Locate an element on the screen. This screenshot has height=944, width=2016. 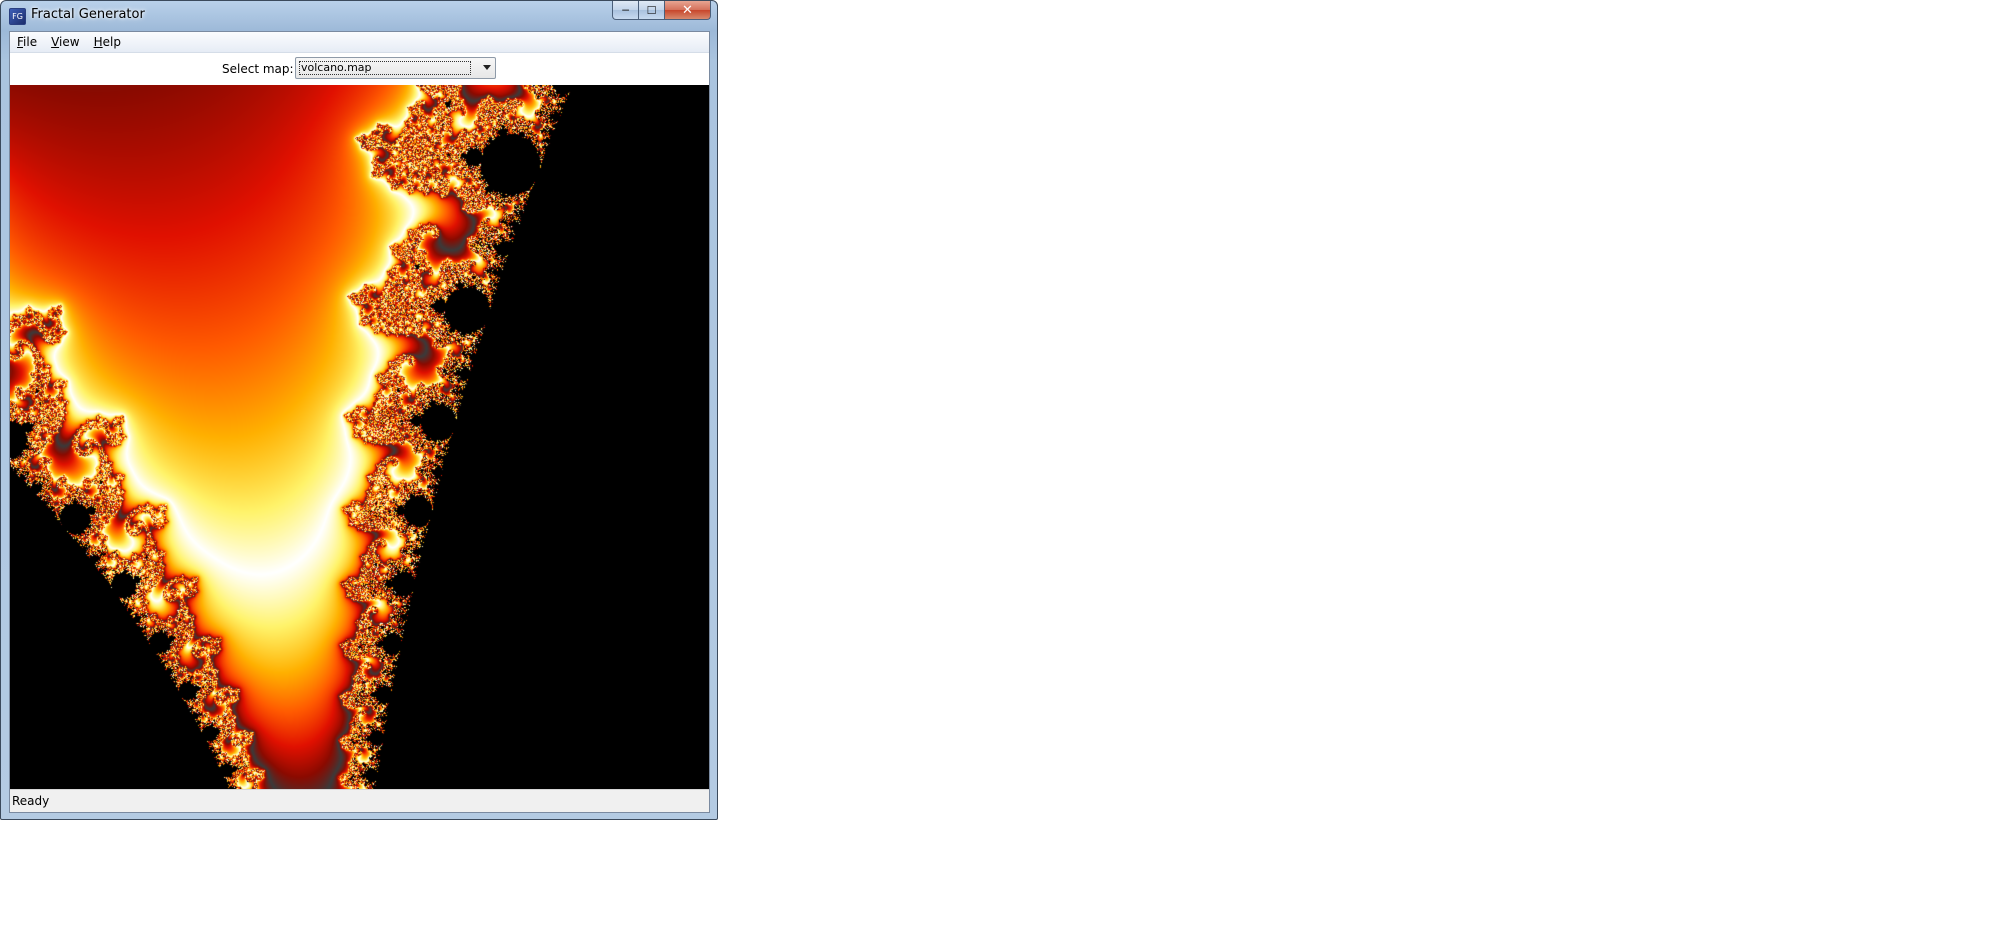
window-title: Fractal Generator is located at coordinates (88, 14).